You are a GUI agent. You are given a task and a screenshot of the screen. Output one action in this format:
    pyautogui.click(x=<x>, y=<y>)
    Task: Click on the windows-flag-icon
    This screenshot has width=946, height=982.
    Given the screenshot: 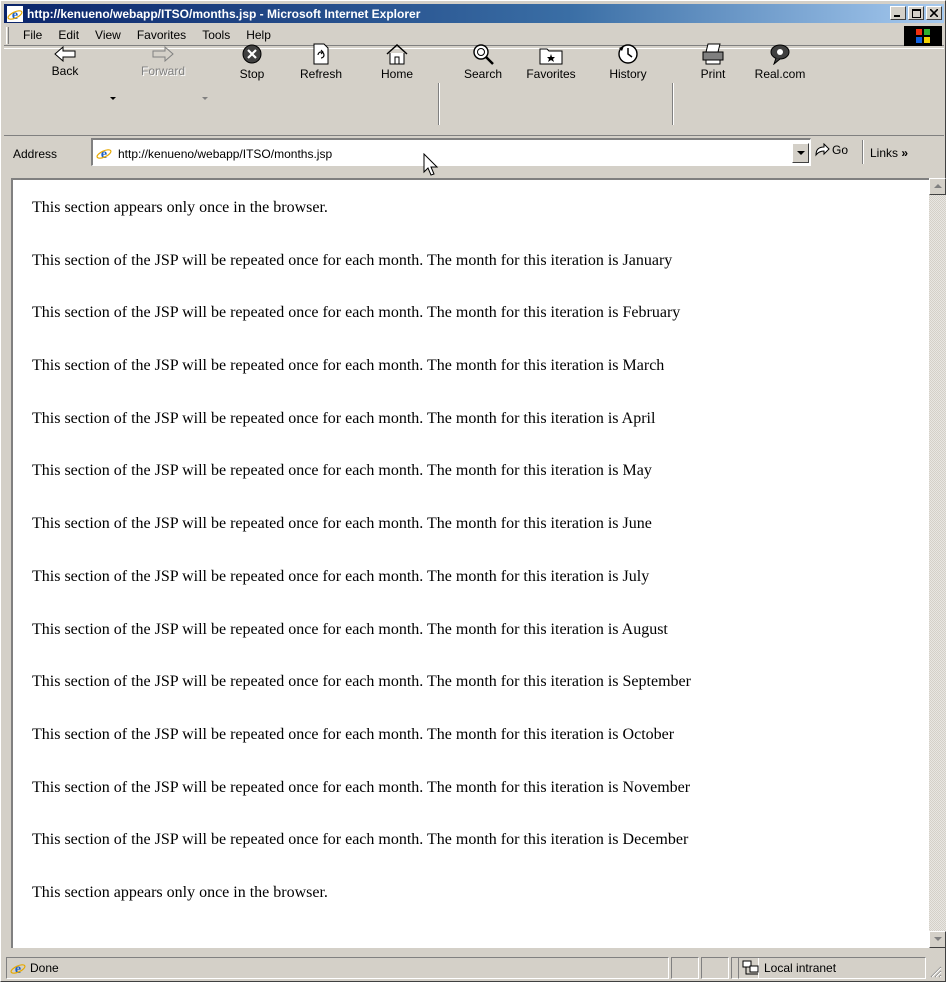 What is the action you would take?
    pyautogui.click(x=923, y=36)
    